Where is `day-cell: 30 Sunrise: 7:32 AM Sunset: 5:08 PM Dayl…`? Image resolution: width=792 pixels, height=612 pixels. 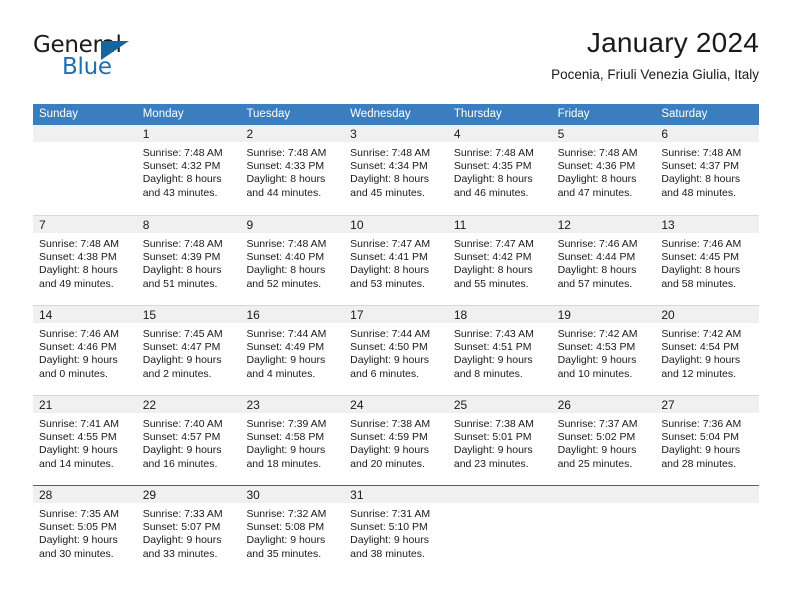 day-cell: 30 Sunrise: 7:32 AM Sunset: 5:08 PM Dayl… is located at coordinates (292, 530).